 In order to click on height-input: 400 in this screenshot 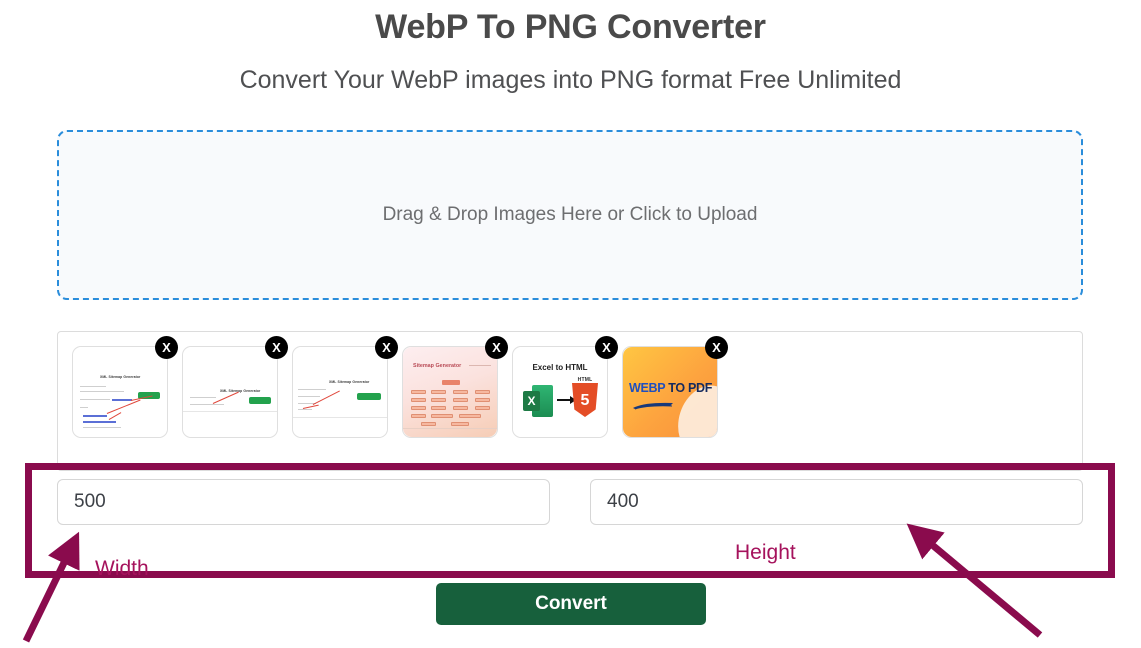, I will do `click(836, 502)`.